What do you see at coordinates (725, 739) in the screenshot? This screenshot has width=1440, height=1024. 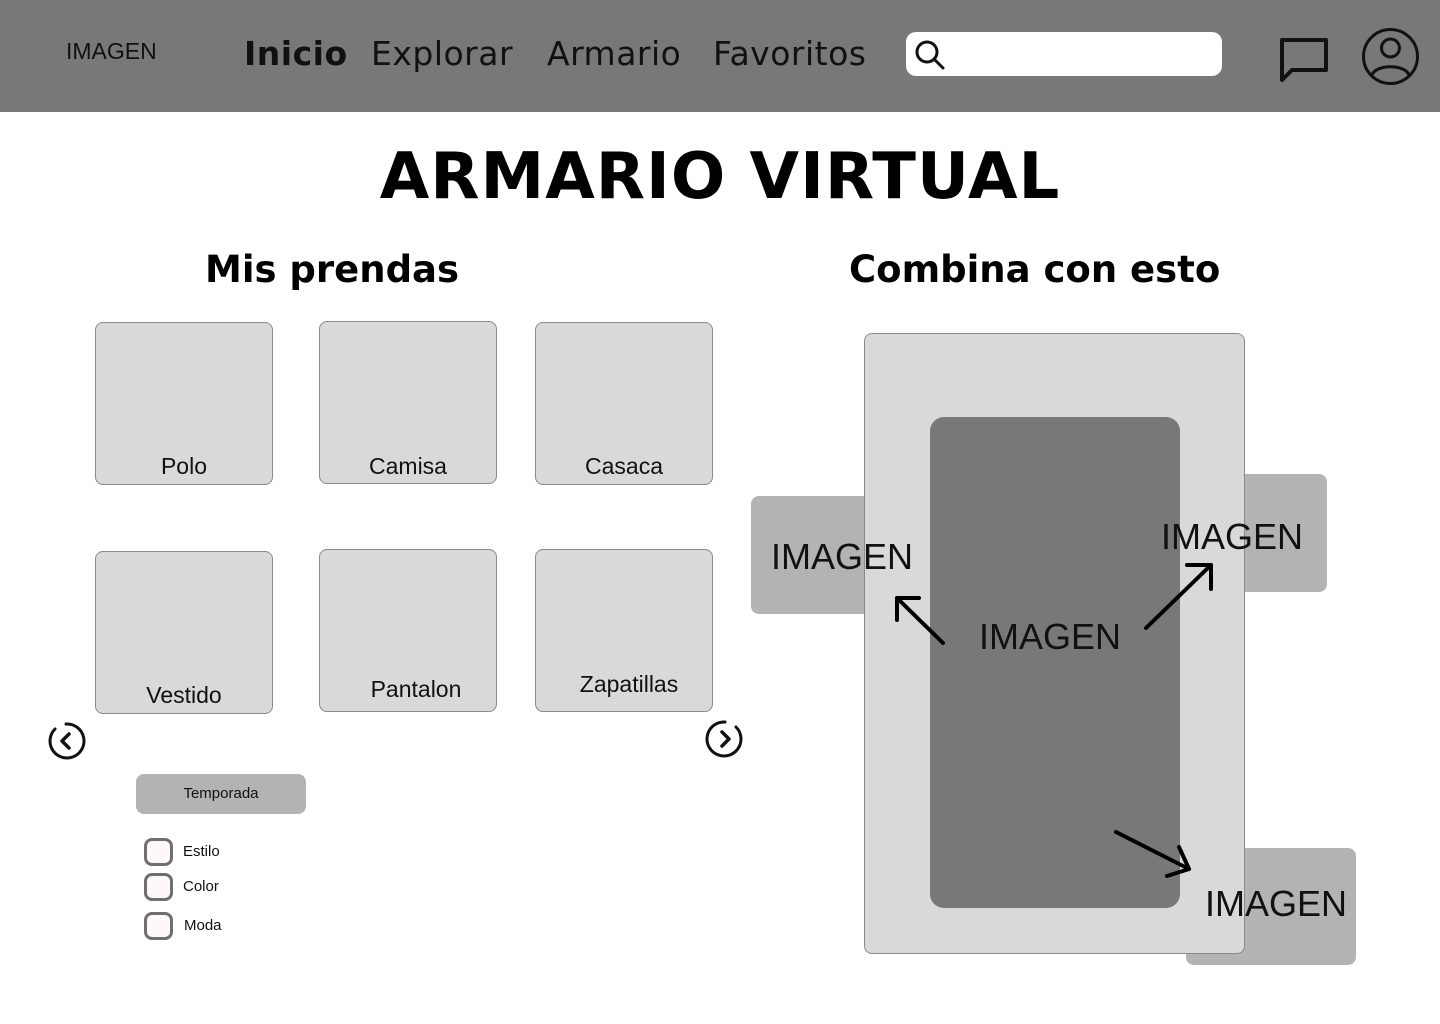 I see `chevron-right-circle-icon` at bounding box center [725, 739].